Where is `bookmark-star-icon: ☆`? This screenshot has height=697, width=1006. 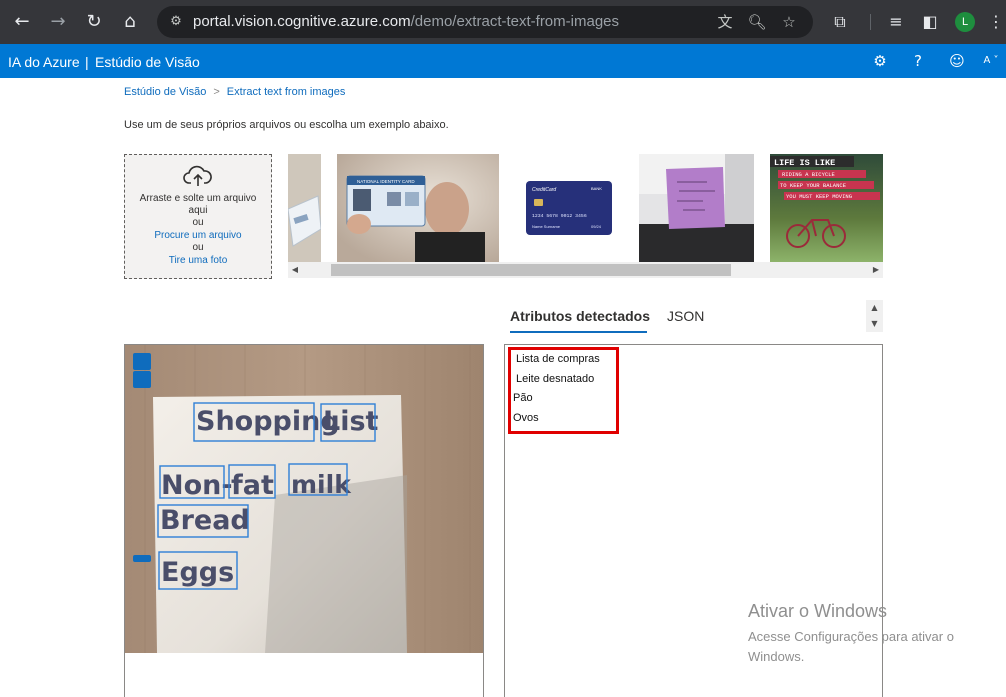 bookmark-star-icon: ☆ is located at coordinates (789, 22).